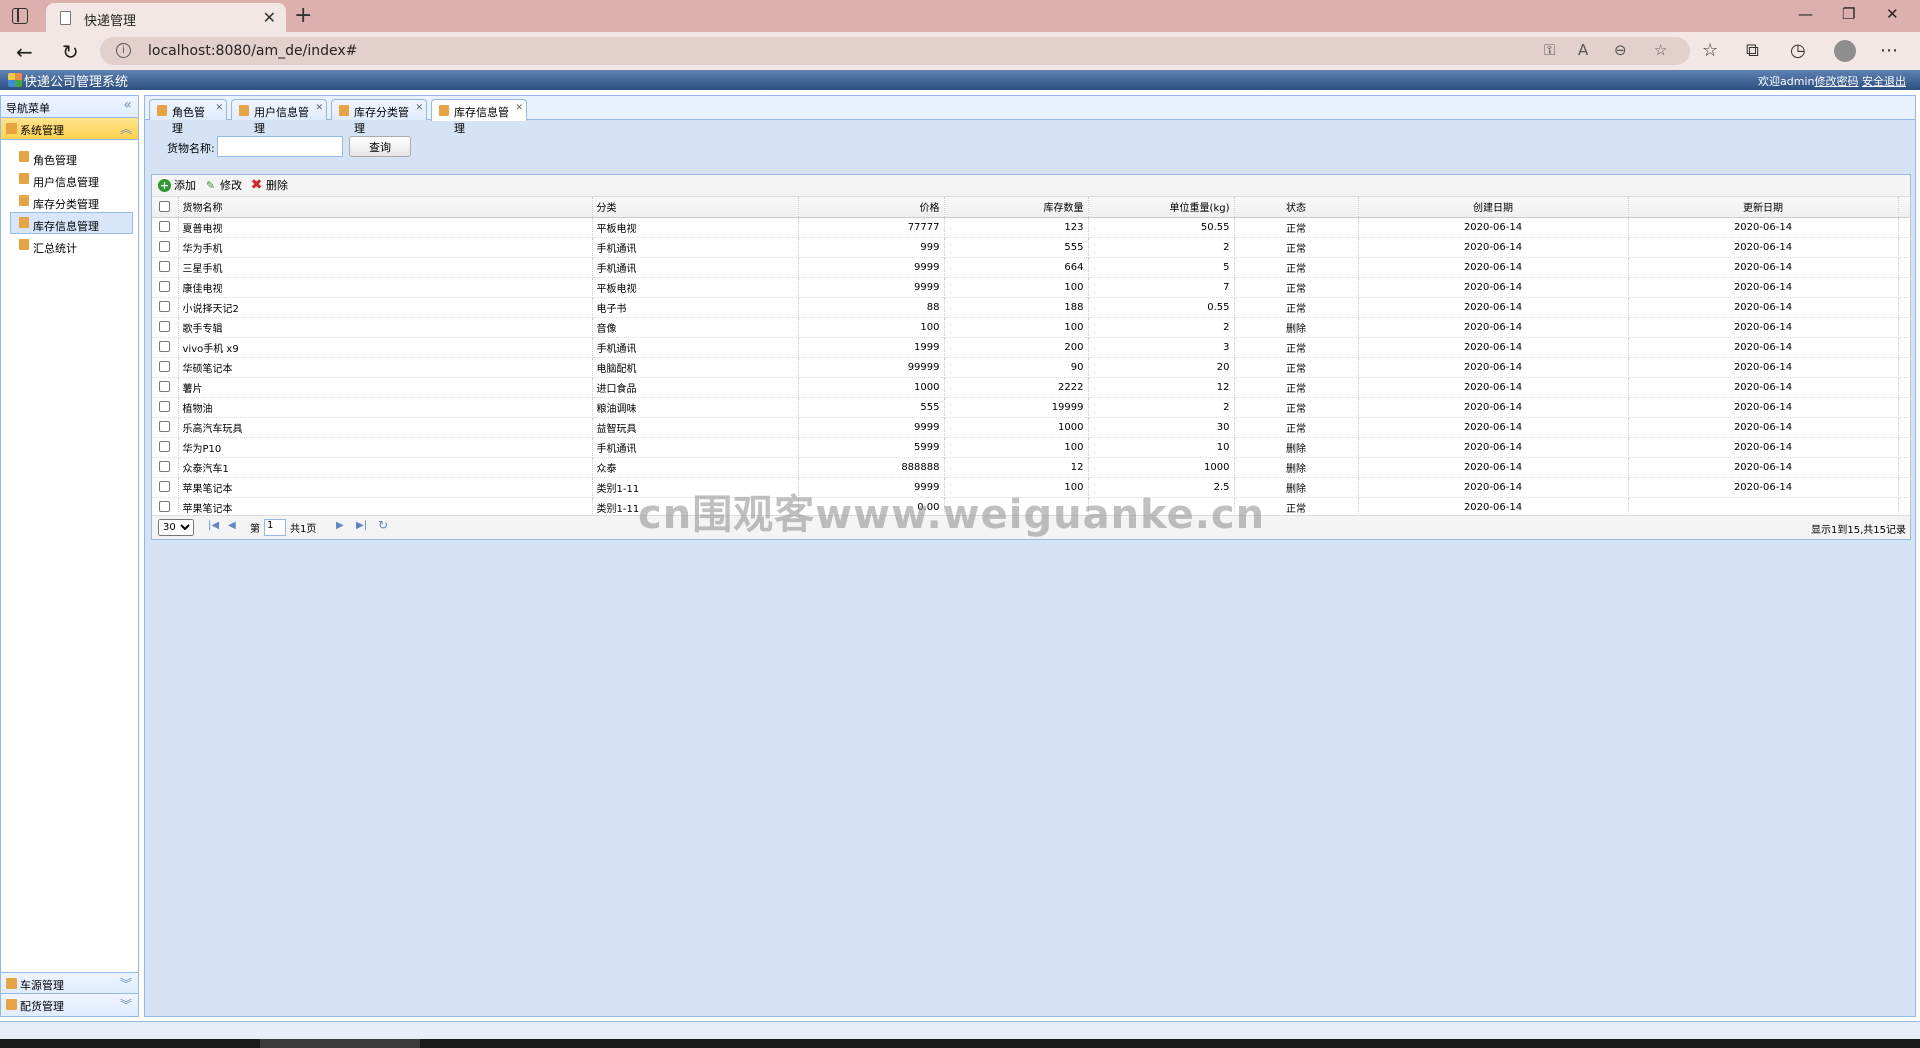  I want to click on more-icon: ⋯, so click(1889, 50).